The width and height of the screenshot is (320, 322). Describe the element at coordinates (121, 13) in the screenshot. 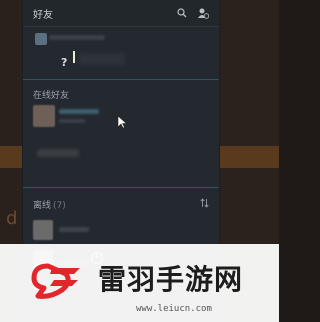

I see `friends-panel-header: 好友` at that location.